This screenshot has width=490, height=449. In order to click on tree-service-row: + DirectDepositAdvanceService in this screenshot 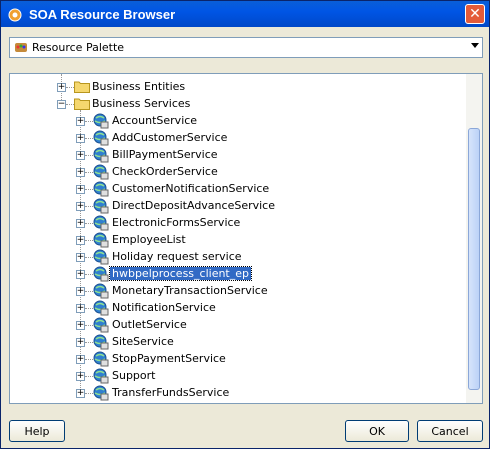, I will do `click(235, 206)`.